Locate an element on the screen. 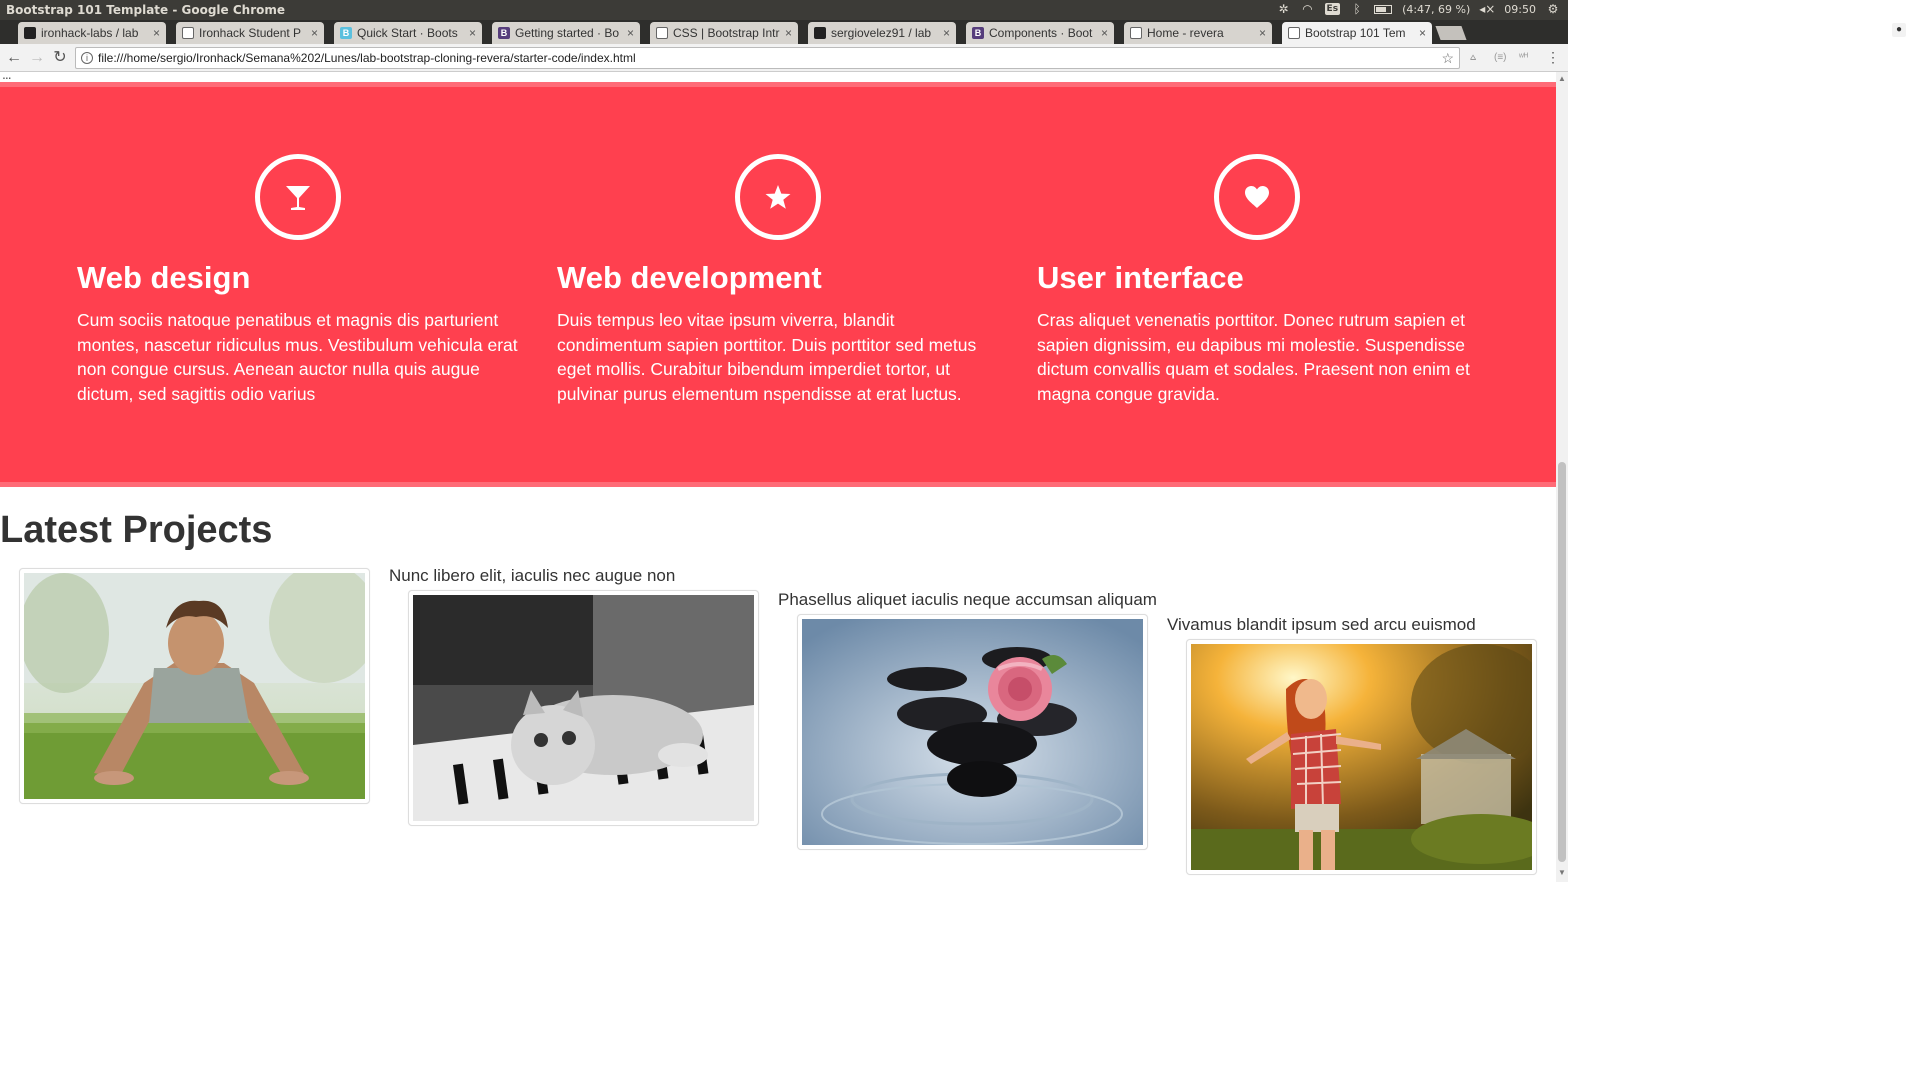  tab-label: Ironhack Student P is located at coordinates (250, 33).